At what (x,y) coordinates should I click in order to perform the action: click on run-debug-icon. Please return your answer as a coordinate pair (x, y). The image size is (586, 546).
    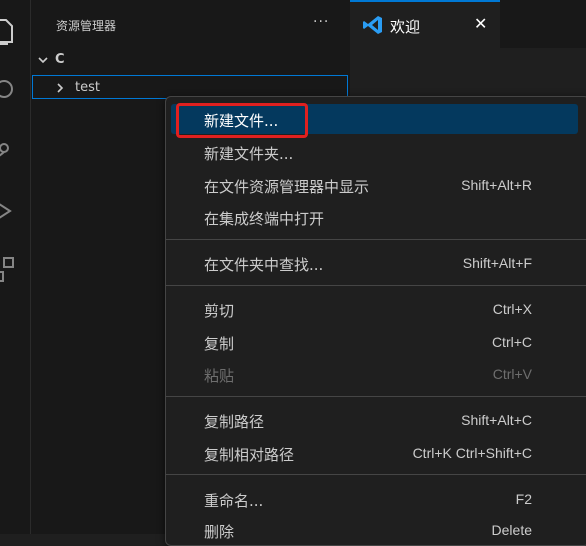
    Looking at the image, I should click on (15, 211).